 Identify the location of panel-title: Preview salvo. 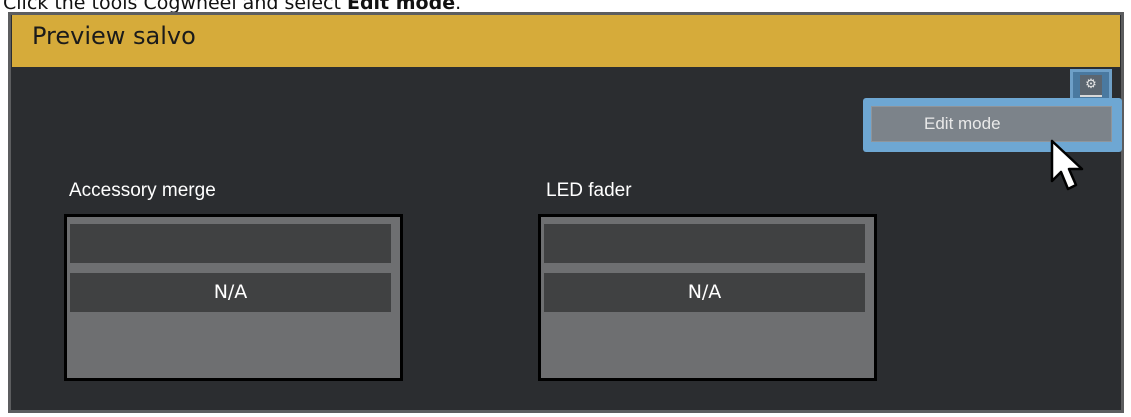
(114, 36).